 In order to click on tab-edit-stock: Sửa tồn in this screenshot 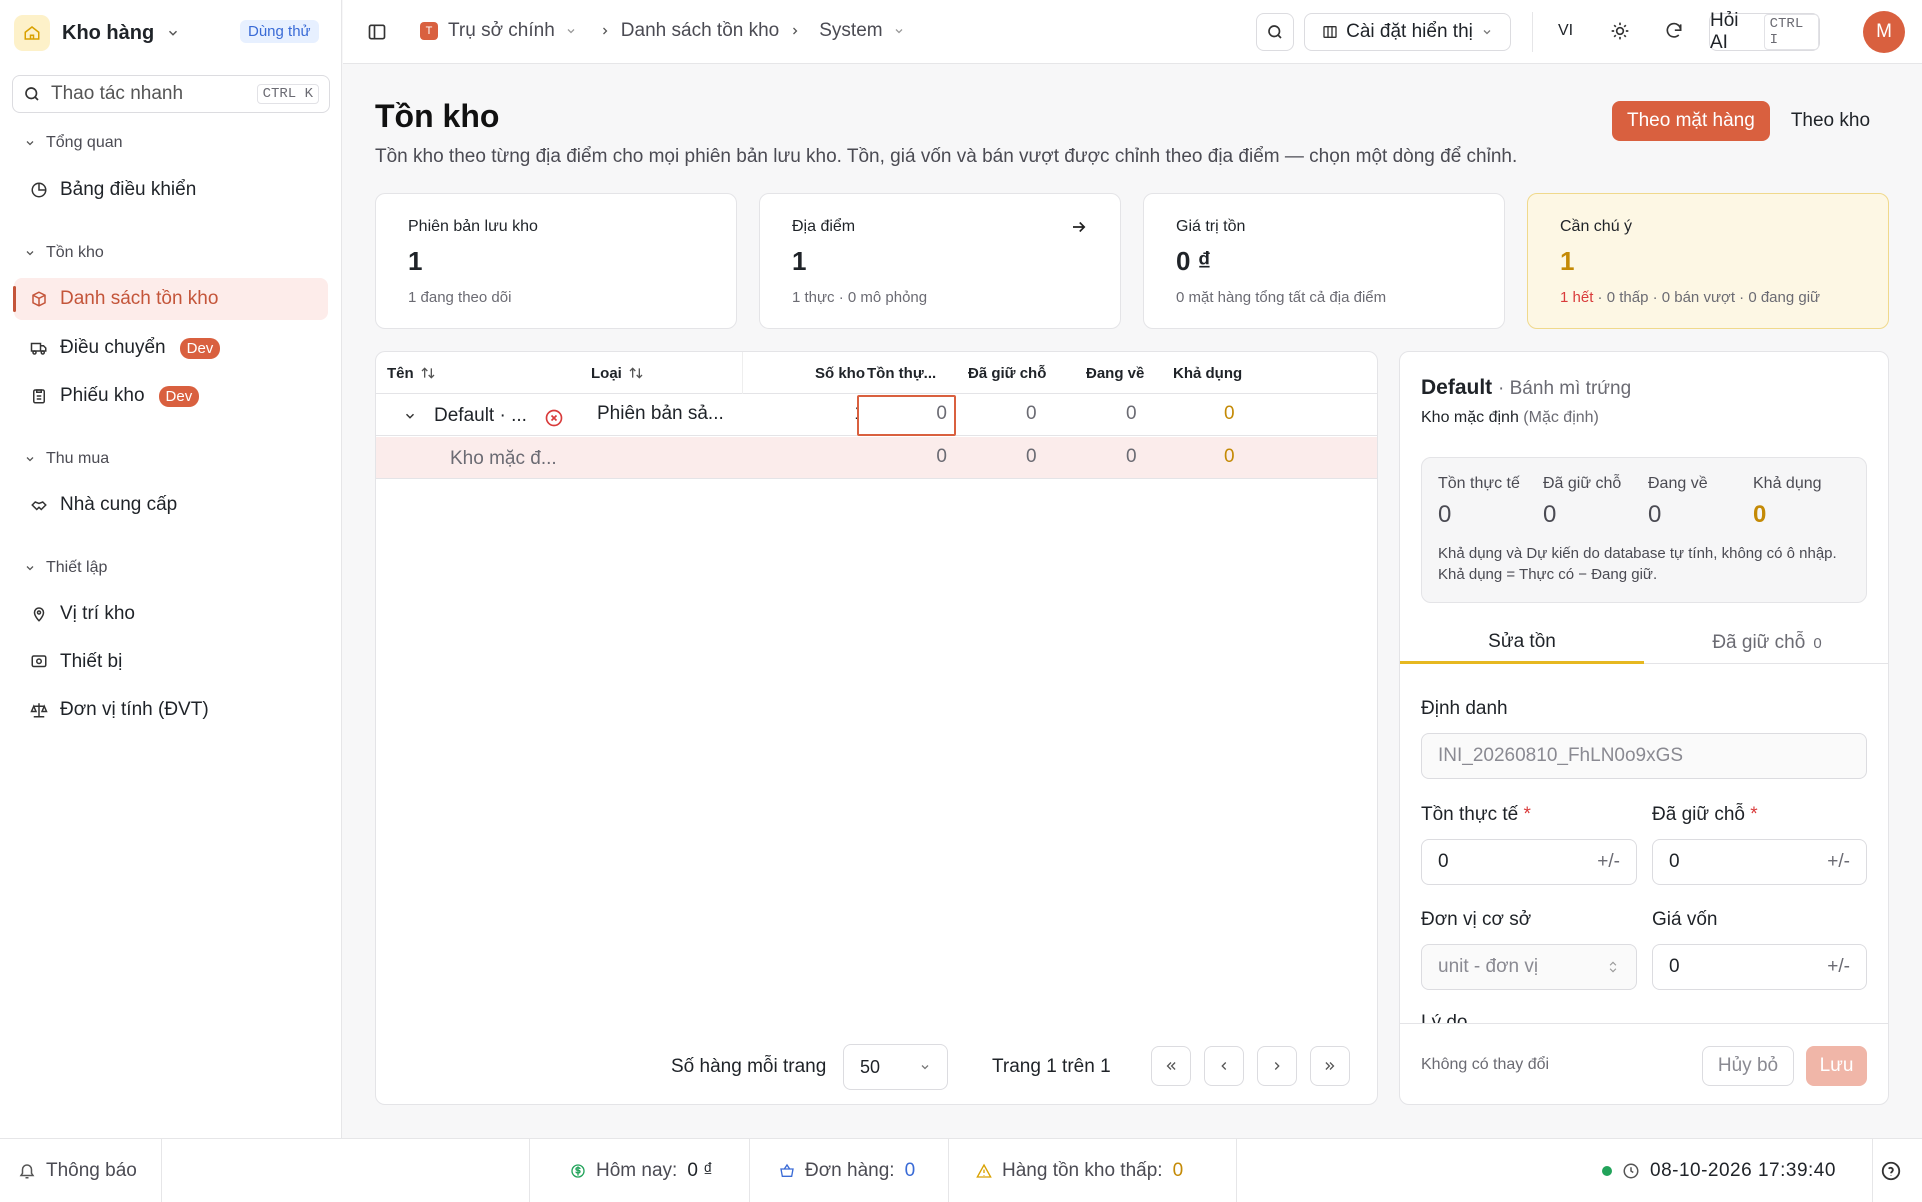, I will do `click(1522, 643)`.